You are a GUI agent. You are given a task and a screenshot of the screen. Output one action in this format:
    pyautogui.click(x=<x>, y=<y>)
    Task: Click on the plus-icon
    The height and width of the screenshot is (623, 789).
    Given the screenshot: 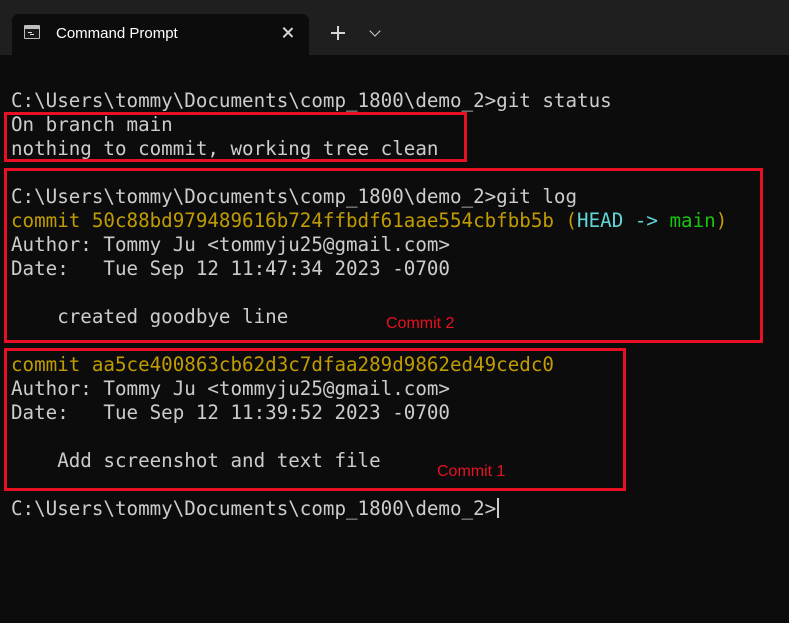 What is the action you would take?
    pyautogui.click(x=338, y=33)
    